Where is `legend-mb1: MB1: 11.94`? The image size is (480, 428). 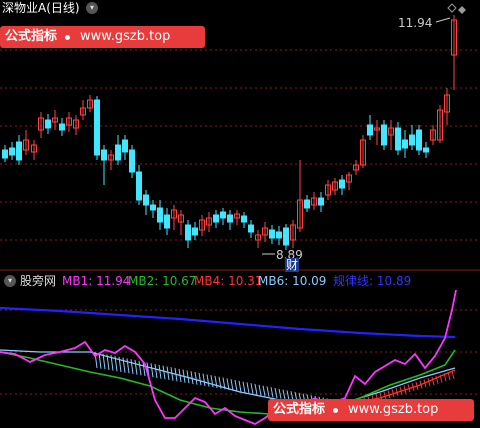 legend-mb1: MB1: 11.94 is located at coordinates (96, 281).